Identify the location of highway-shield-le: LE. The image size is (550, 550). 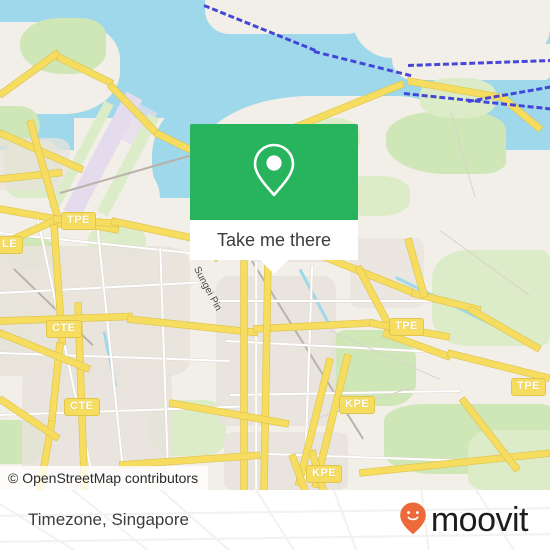
(12, 245).